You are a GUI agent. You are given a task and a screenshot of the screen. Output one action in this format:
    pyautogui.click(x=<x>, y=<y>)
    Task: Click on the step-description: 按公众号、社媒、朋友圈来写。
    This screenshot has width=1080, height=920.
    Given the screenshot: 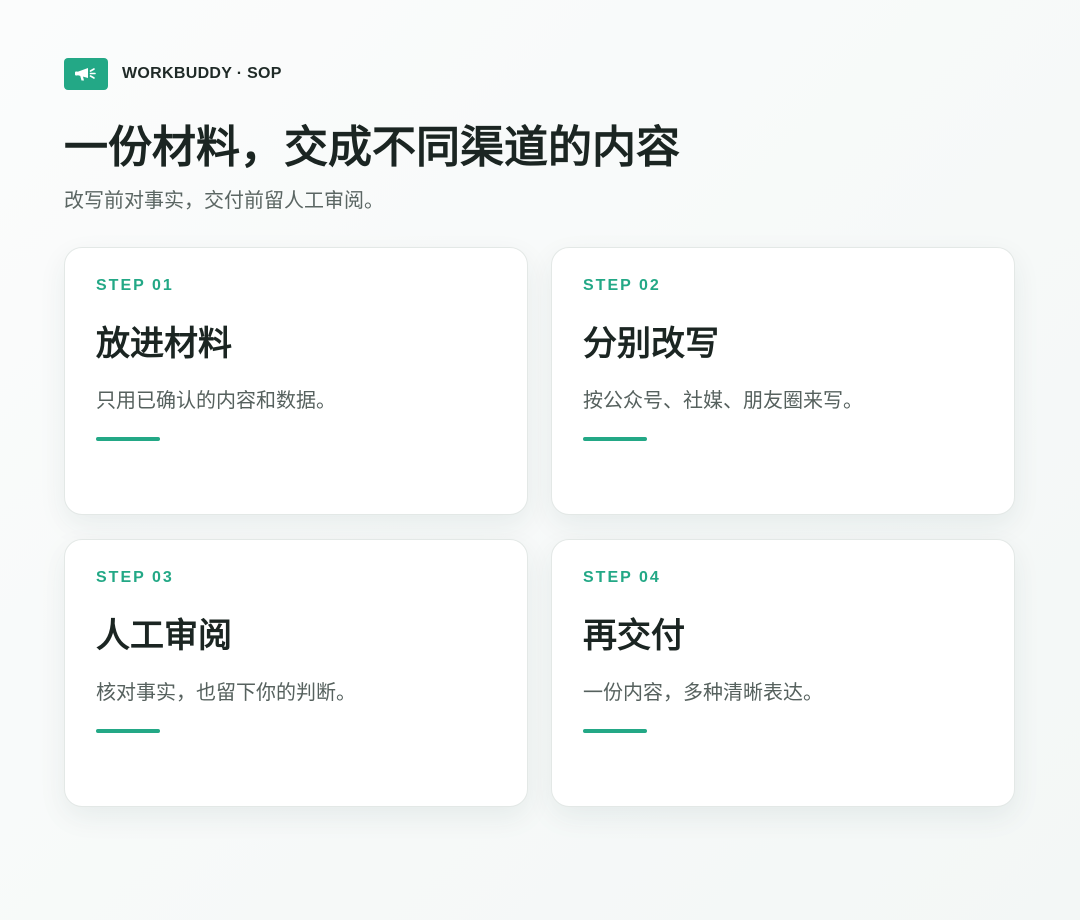 What is the action you would take?
    pyautogui.click(x=723, y=400)
    